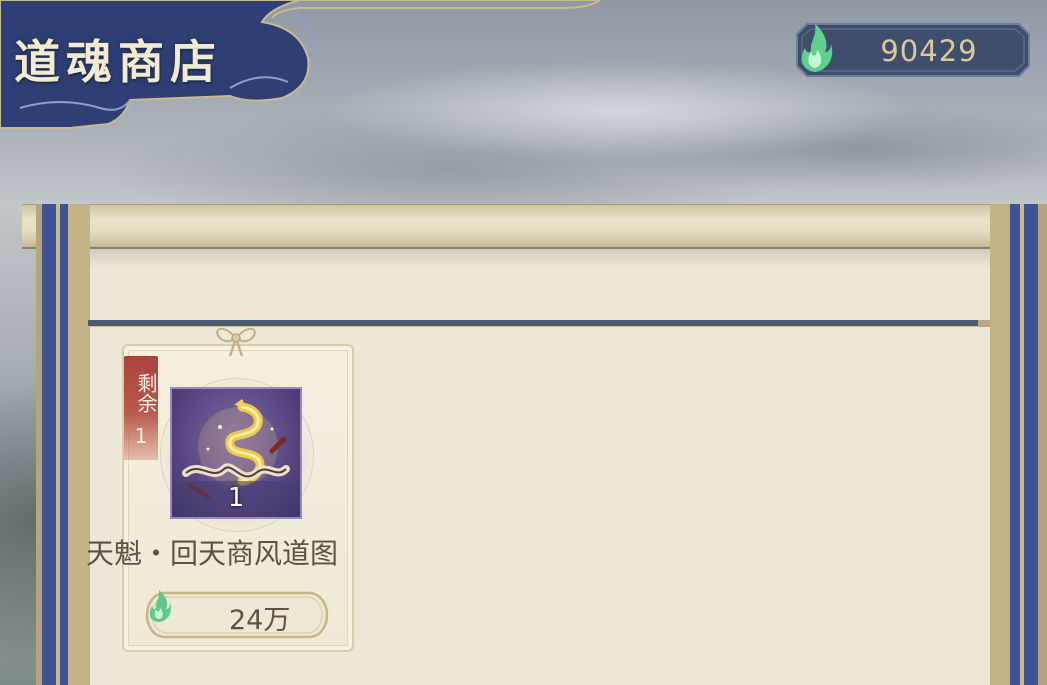  Describe the element at coordinates (929, 51) in the screenshot. I see `currency-amount: 90429` at that location.